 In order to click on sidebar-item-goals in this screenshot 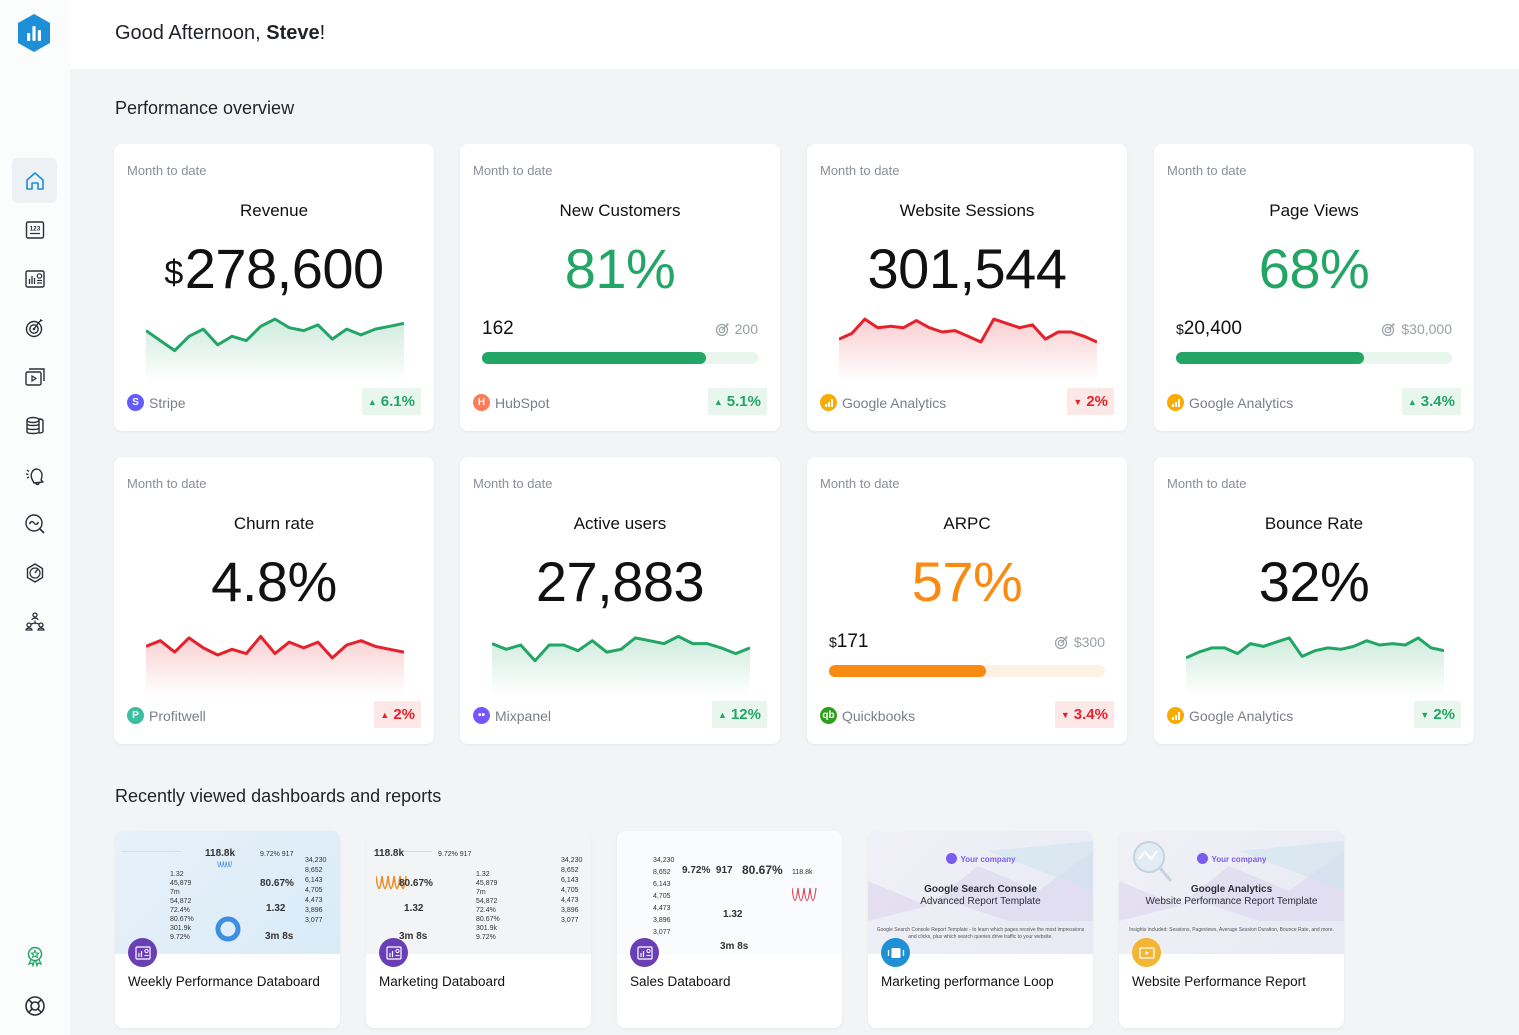, I will do `click(34, 327)`.